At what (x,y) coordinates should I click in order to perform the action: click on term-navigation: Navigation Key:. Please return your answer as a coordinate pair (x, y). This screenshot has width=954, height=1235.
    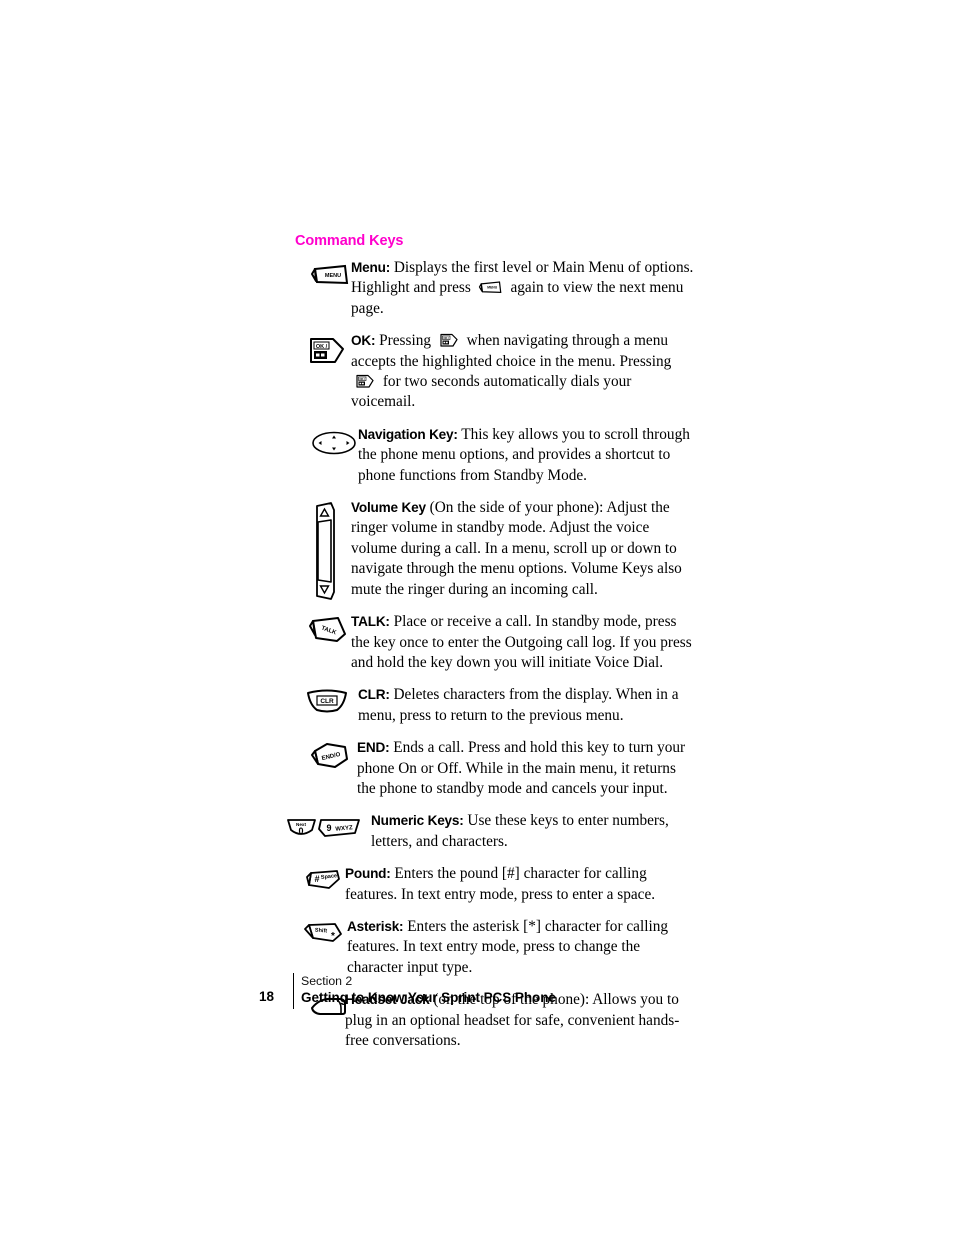
    Looking at the image, I should click on (408, 434).